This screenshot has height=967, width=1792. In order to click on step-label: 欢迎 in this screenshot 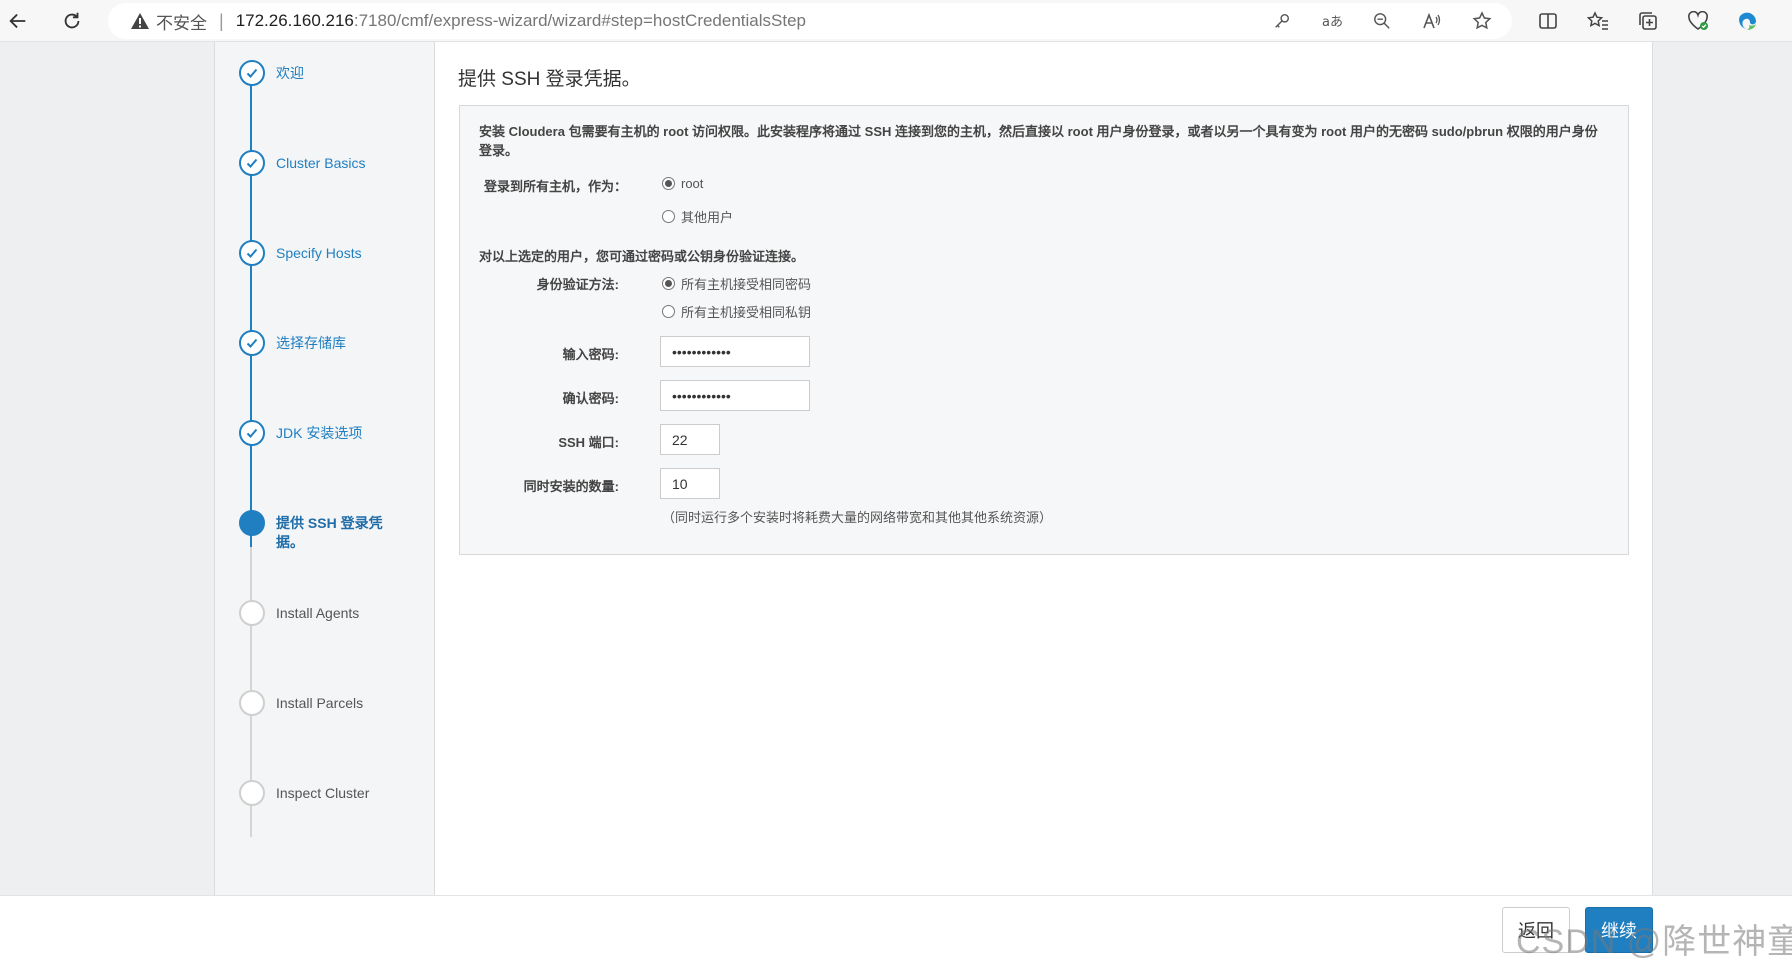, I will do `click(290, 73)`.